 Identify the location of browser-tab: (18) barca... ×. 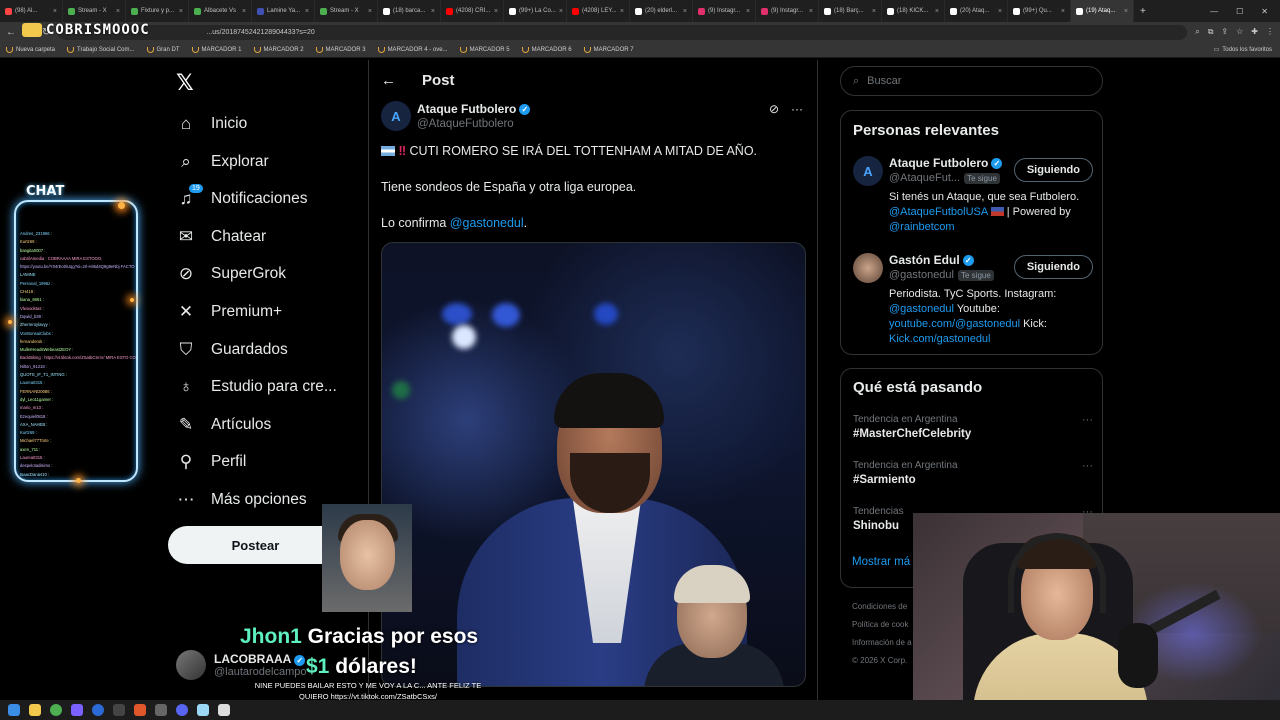
(409, 11).